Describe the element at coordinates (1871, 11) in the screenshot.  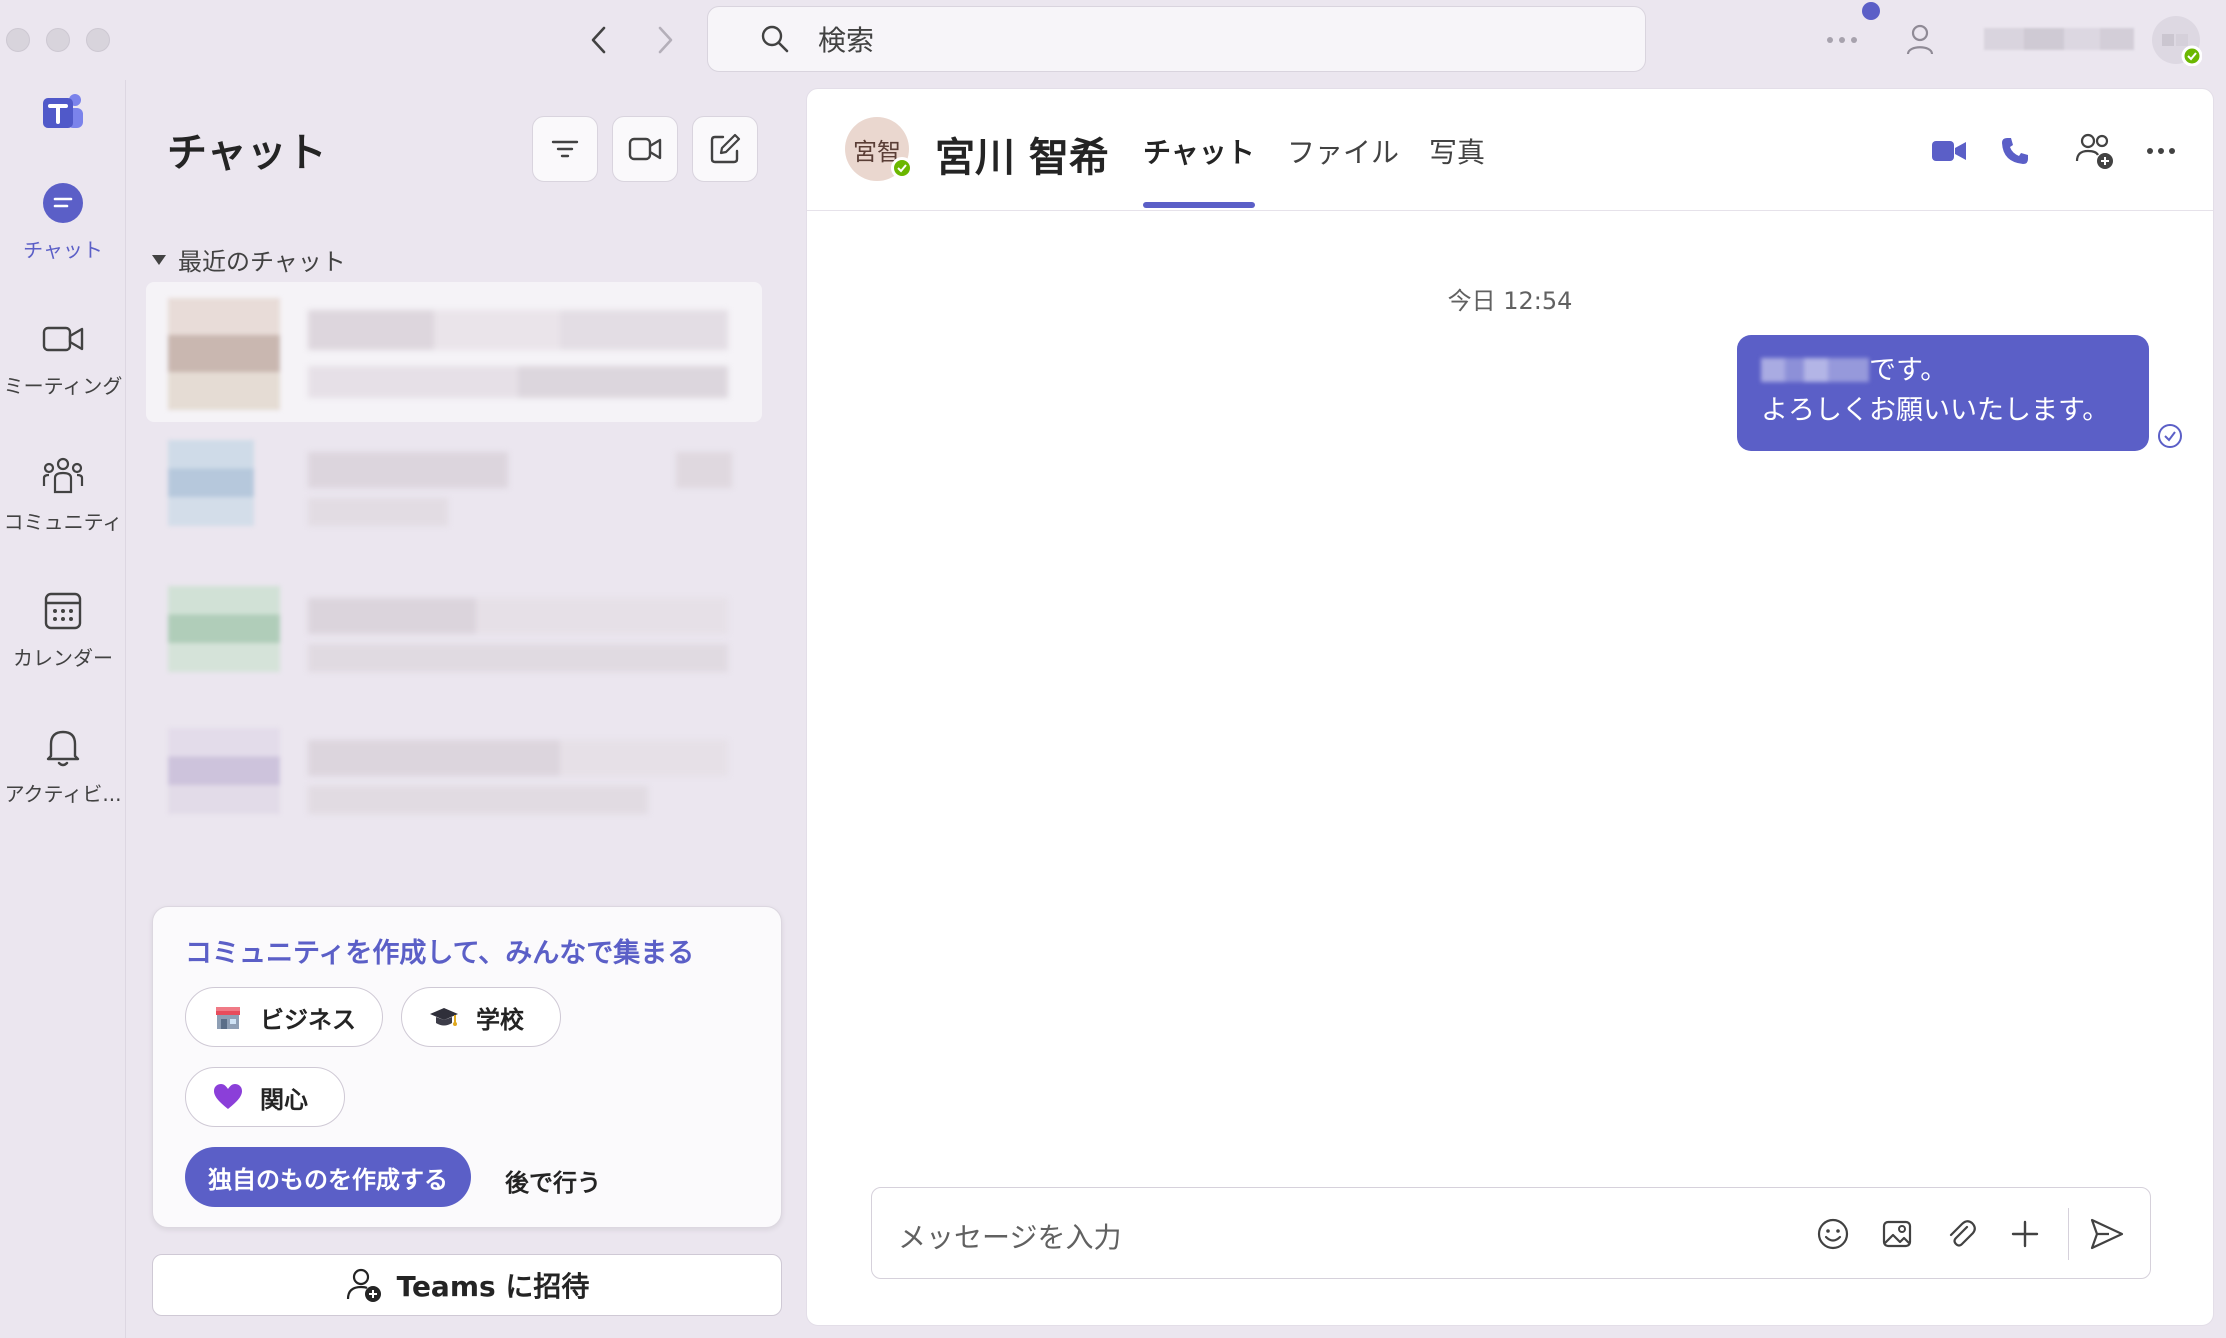
I see `dot-icon` at that location.